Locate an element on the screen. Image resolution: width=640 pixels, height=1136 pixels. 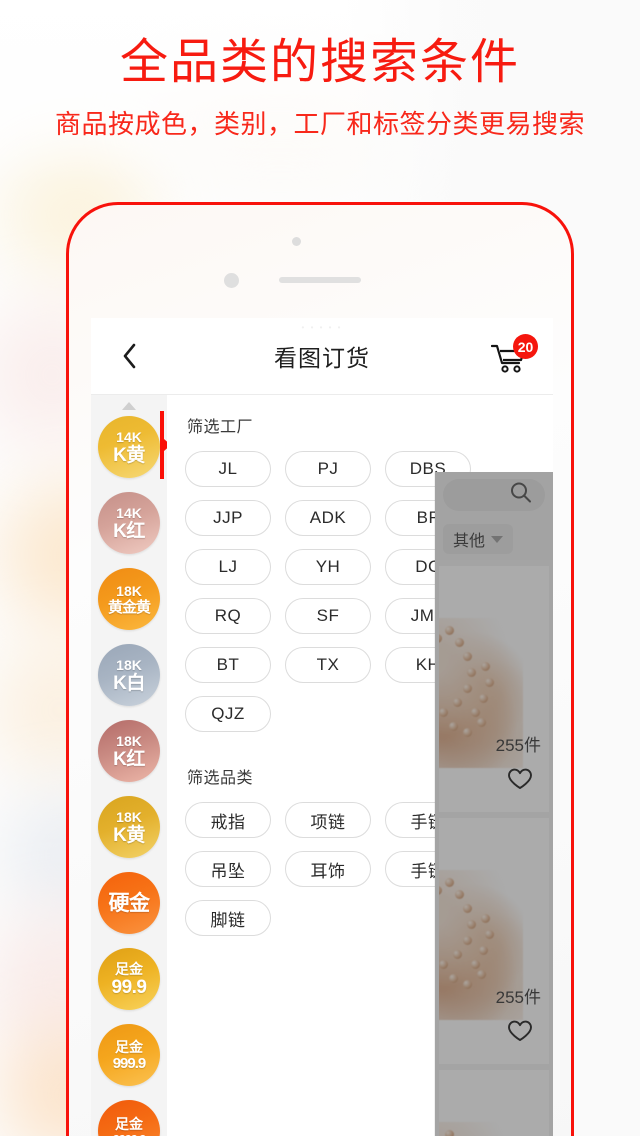
sidebar-item-material: 18K K黄 is located at coordinates (129, 827).